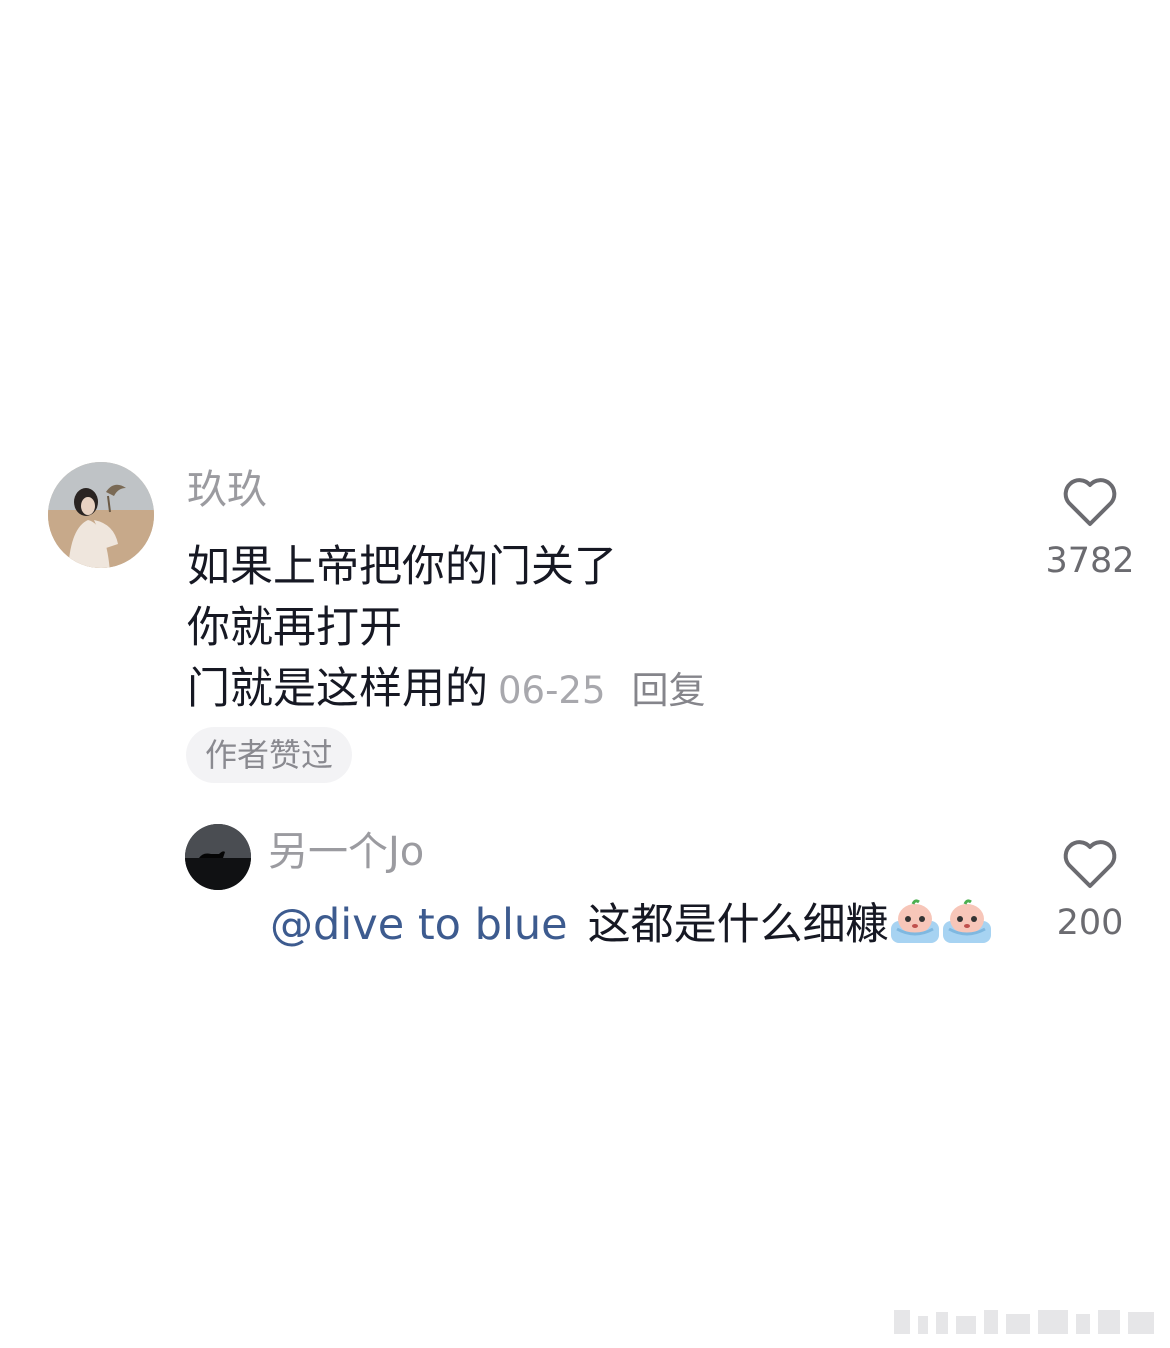  What do you see at coordinates (1090, 923) in the screenshot?
I see `reply-like-count: 200` at bounding box center [1090, 923].